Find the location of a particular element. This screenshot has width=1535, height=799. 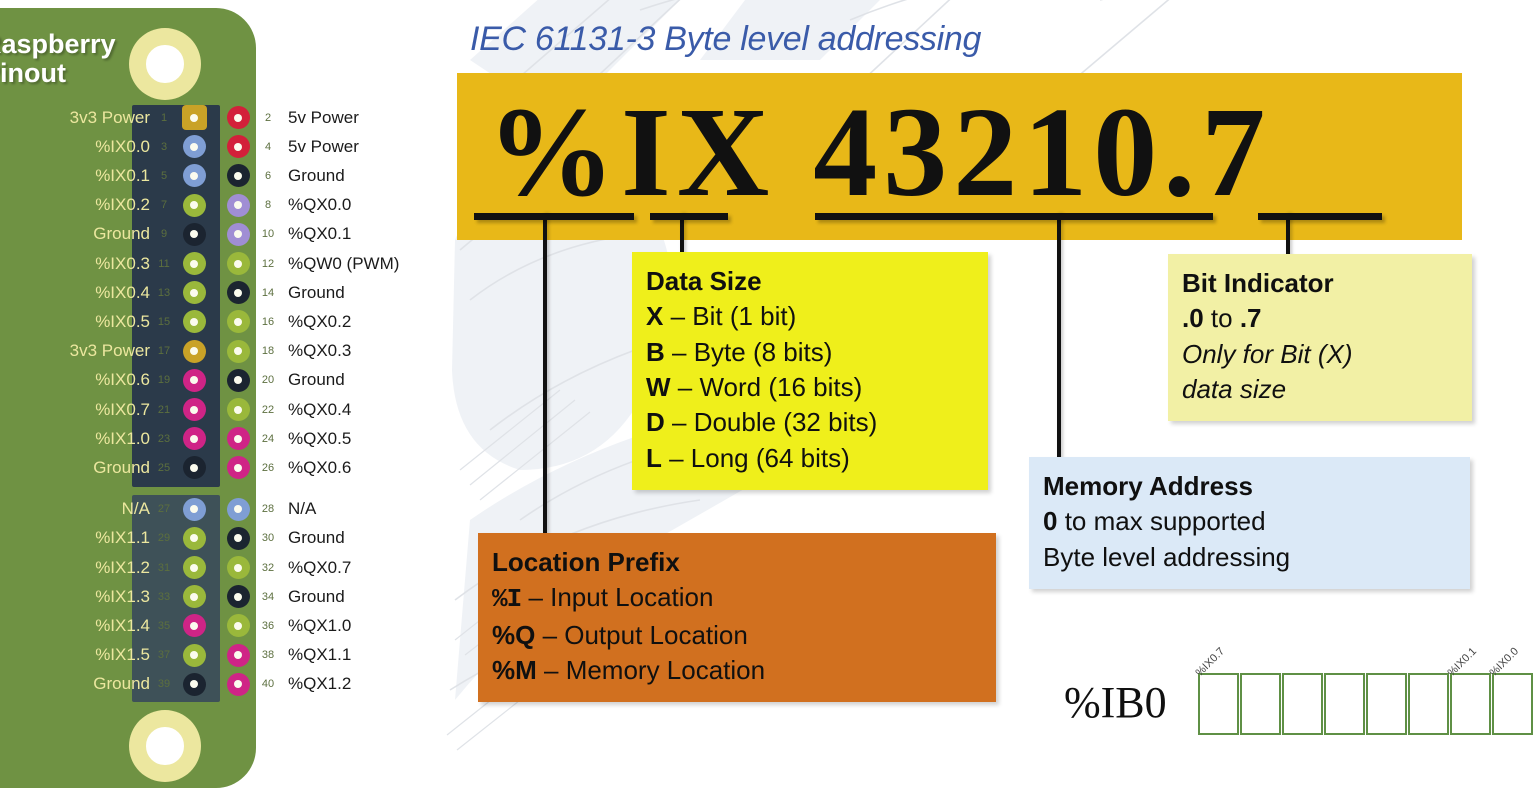

pin-label-right: %QX0.7 is located at coordinates (320, 567).